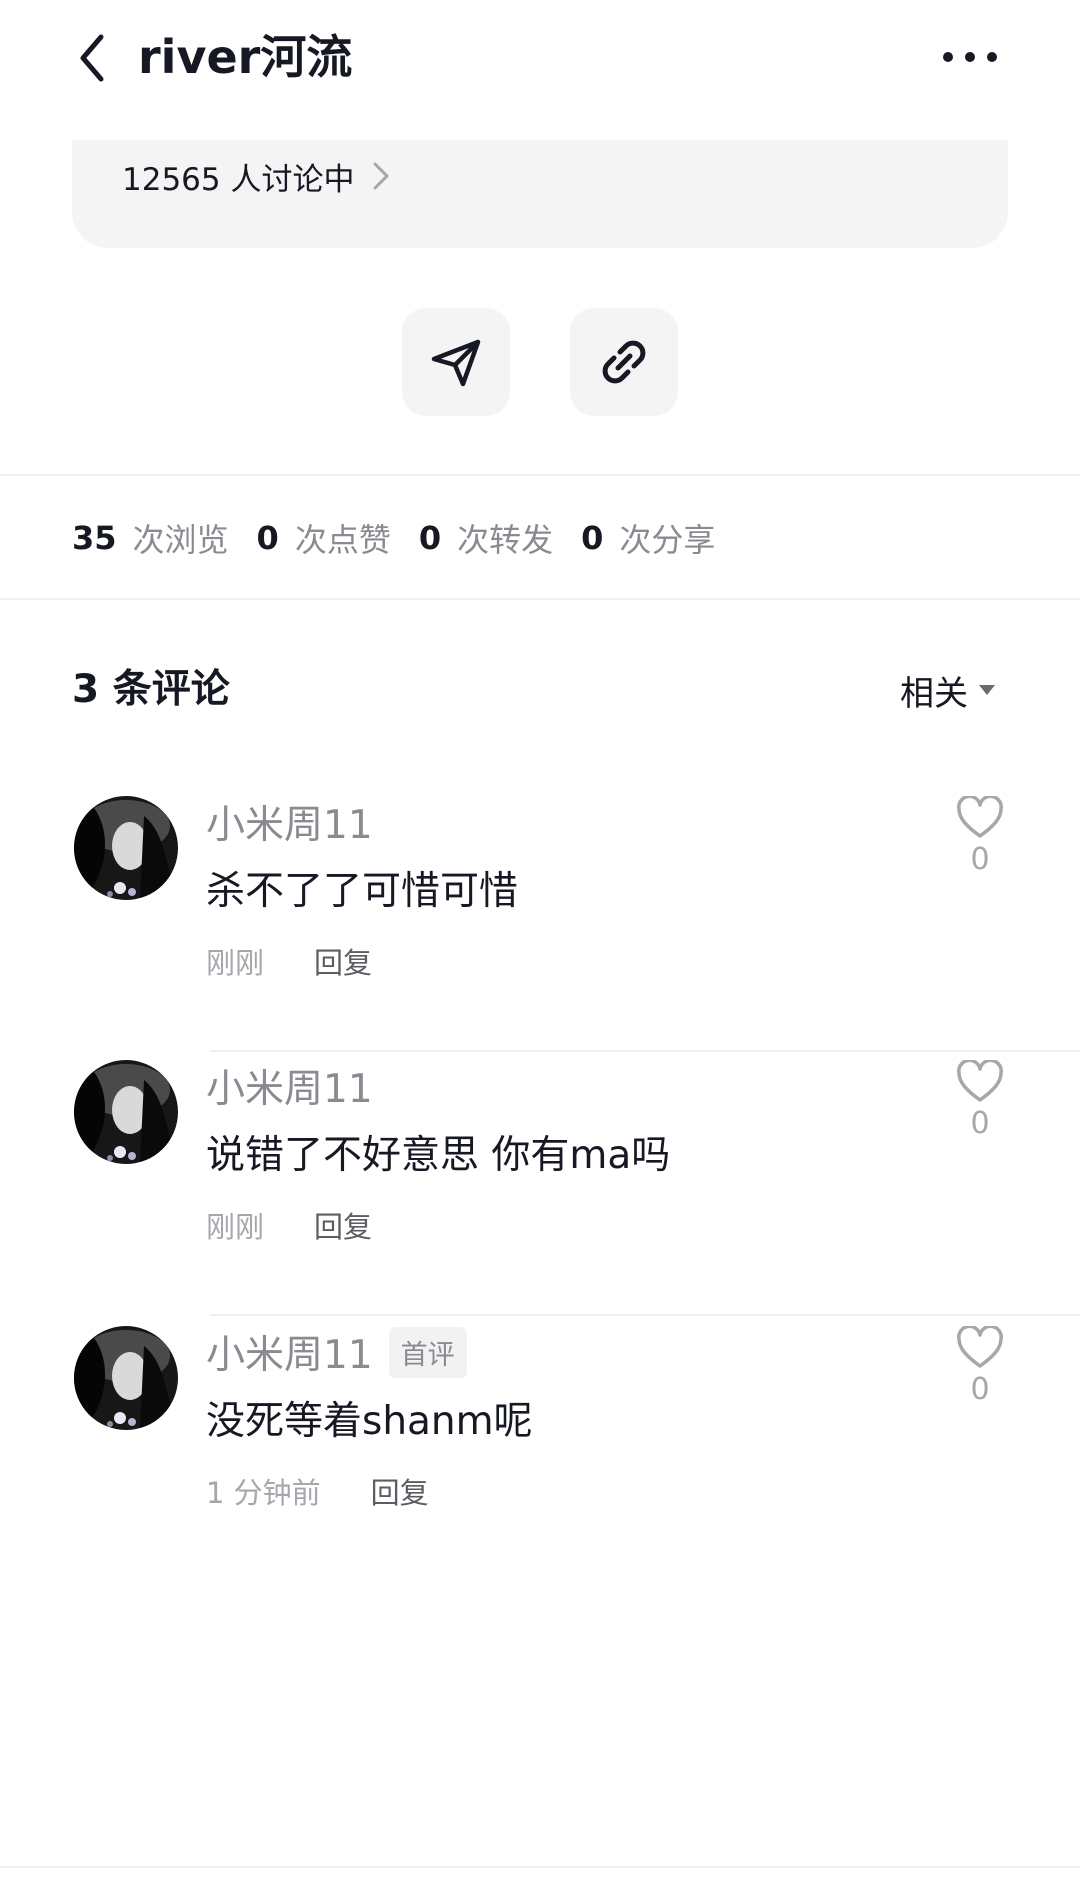  What do you see at coordinates (263, 1493) in the screenshot?
I see `comment-time: 1 分钟前` at bounding box center [263, 1493].